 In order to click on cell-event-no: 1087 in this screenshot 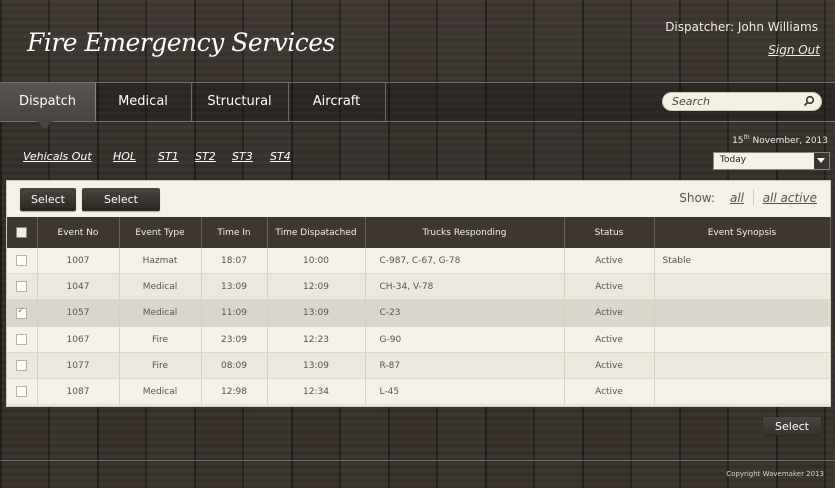, I will do `click(78, 391)`.